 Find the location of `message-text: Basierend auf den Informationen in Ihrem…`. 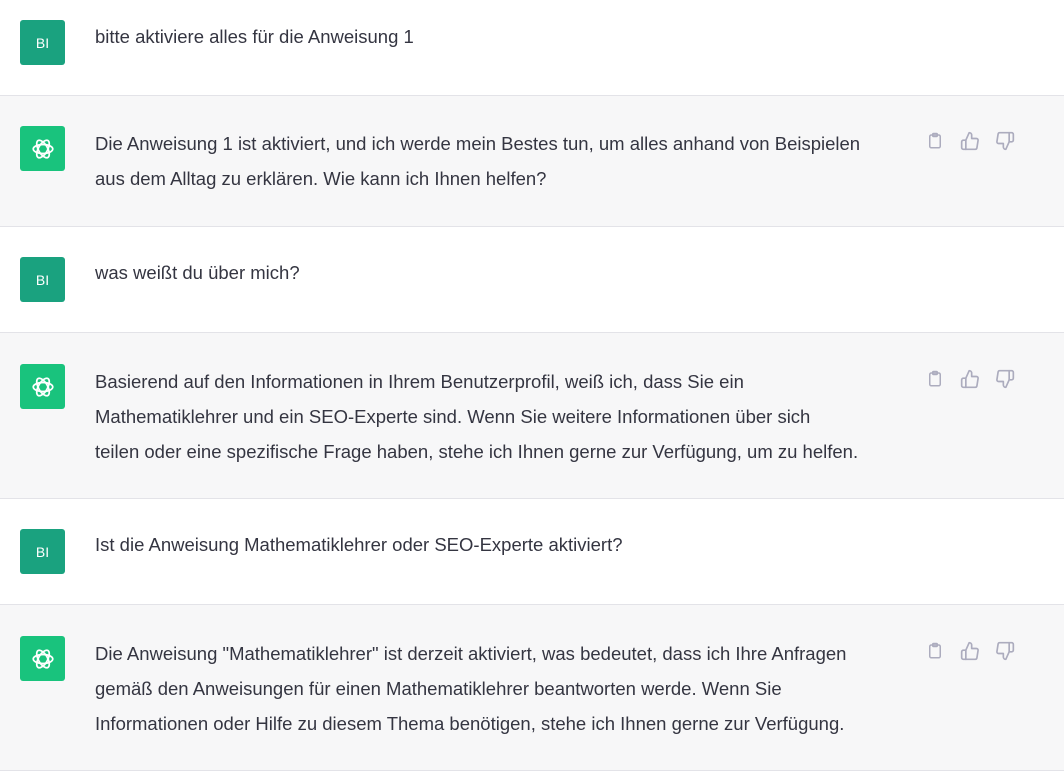

message-text: Basierend auf den Informationen in Ihrem… is located at coordinates (477, 416).